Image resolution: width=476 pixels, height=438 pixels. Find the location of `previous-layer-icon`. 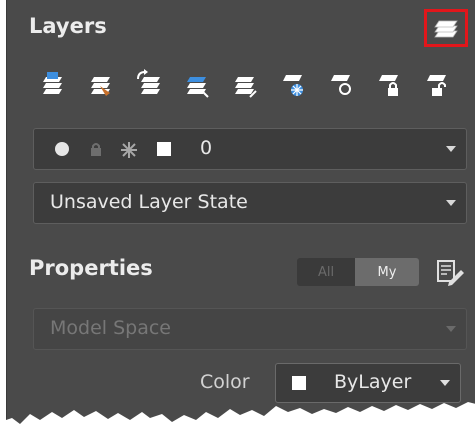

previous-layer-icon is located at coordinates (149, 84).